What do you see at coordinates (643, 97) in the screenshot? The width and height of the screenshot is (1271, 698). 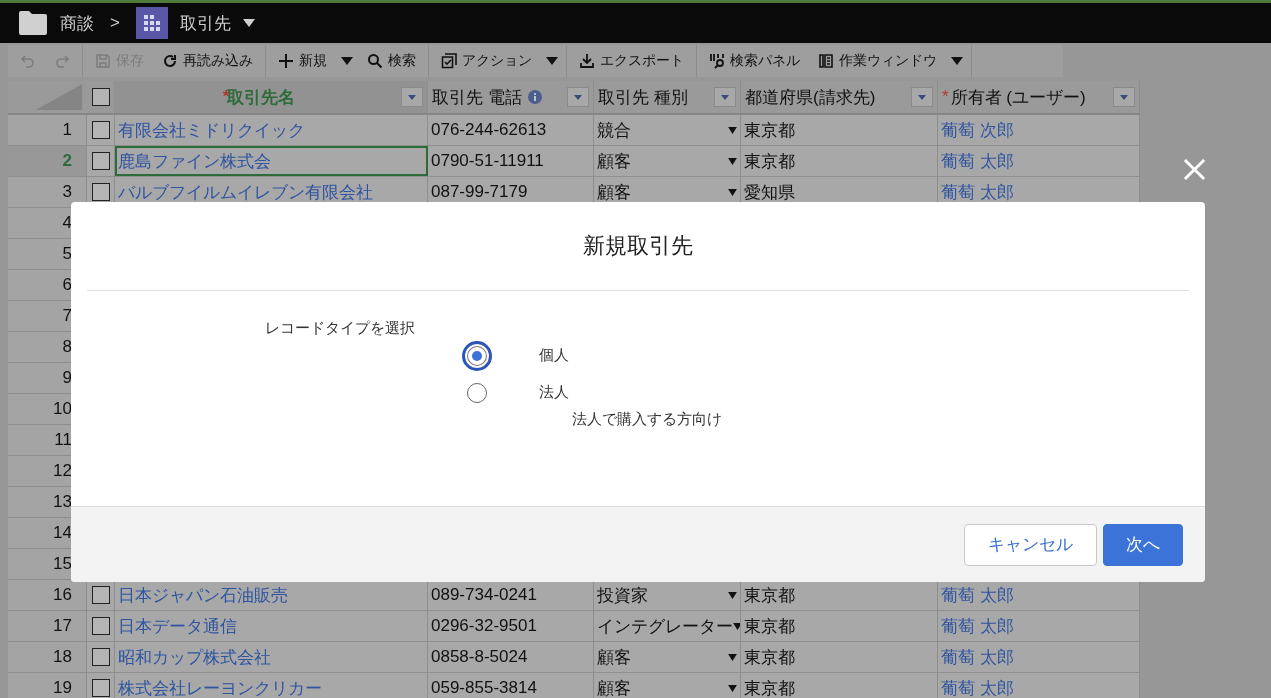 I see `column-title: 取引先 種別` at bounding box center [643, 97].